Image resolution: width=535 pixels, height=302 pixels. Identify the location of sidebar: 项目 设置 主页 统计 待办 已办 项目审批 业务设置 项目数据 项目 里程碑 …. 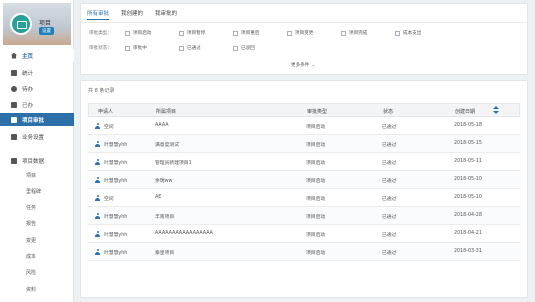
(37, 151).